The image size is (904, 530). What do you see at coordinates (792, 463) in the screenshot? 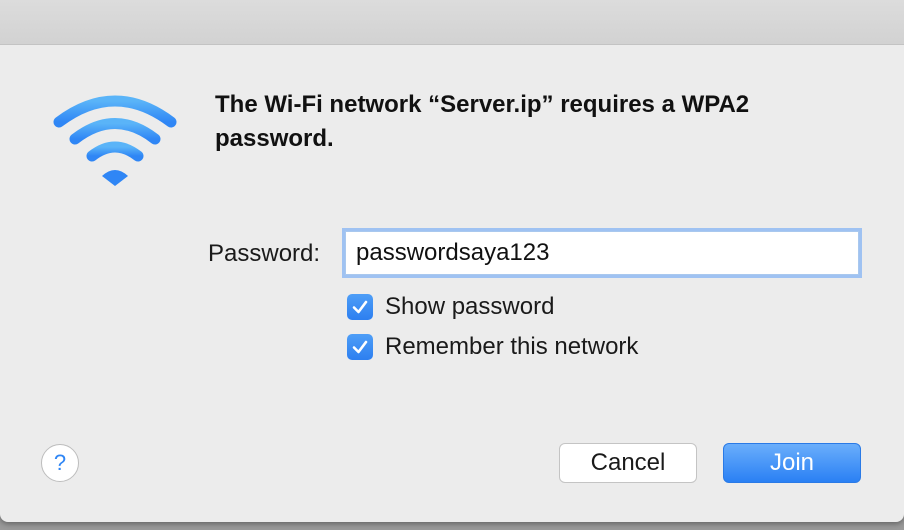
I see `join-button: Join` at bounding box center [792, 463].